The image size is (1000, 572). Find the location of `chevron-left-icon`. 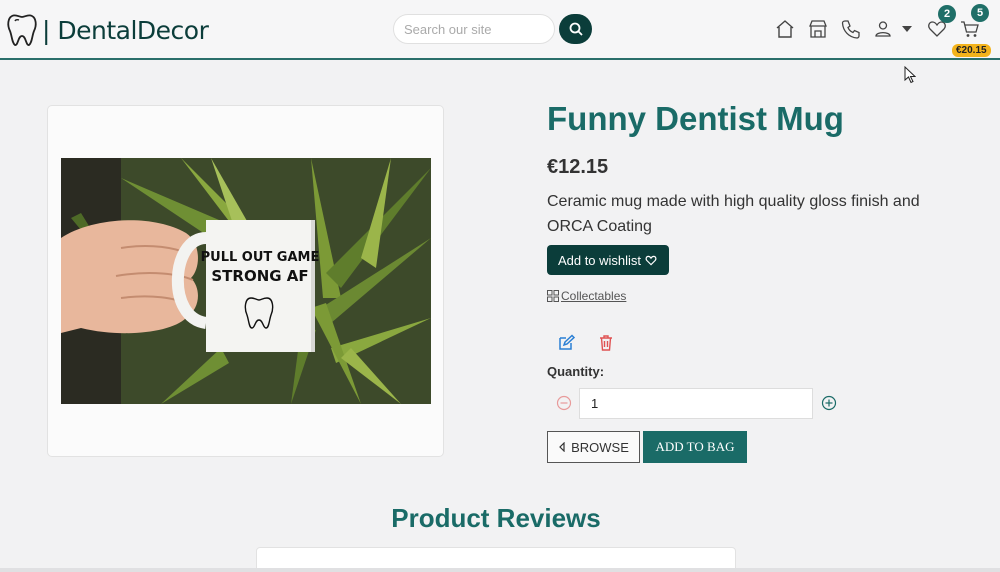

chevron-left-icon is located at coordinates (562, 447).